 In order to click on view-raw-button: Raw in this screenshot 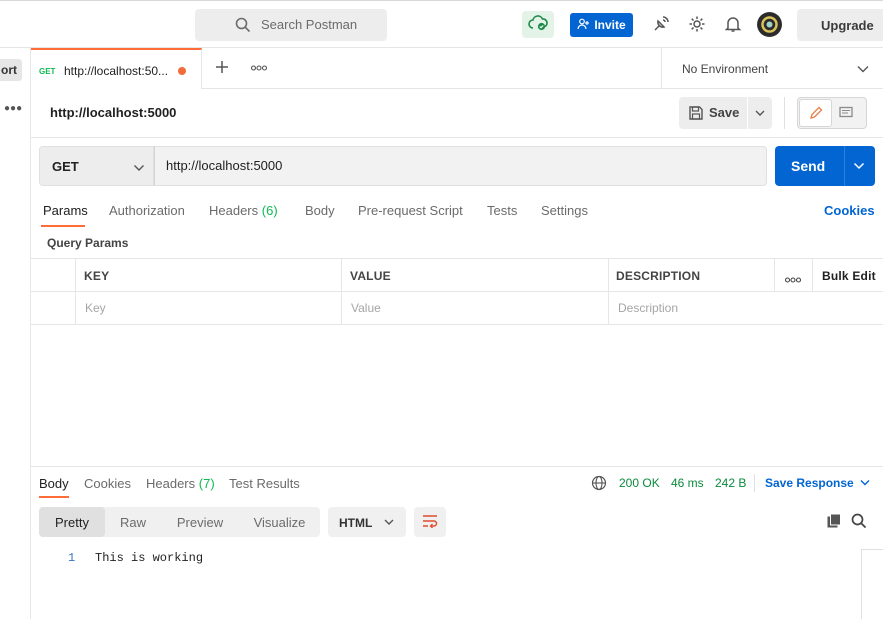, I will do `click(133, 522)`.